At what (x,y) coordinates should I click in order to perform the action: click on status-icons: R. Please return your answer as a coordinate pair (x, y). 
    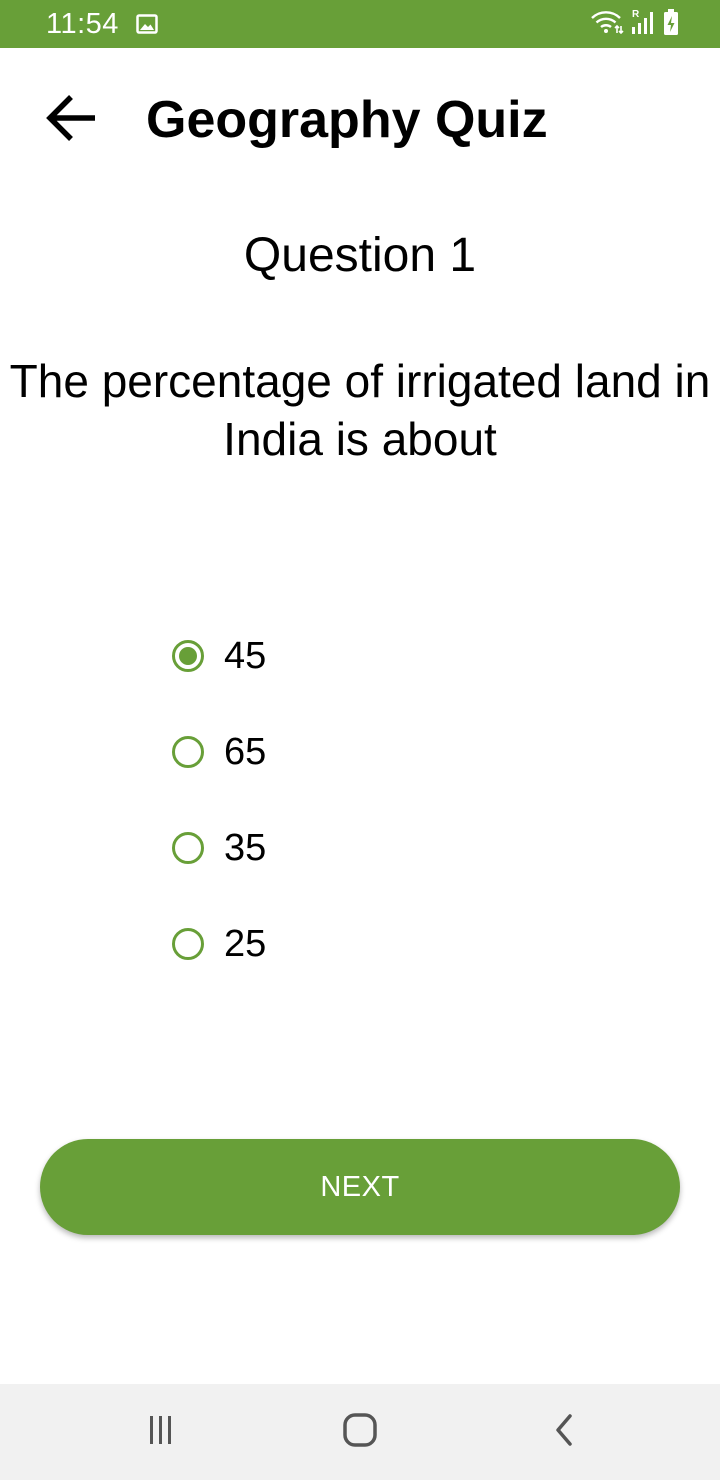
    Looking at the image, I should click on (635, 24).